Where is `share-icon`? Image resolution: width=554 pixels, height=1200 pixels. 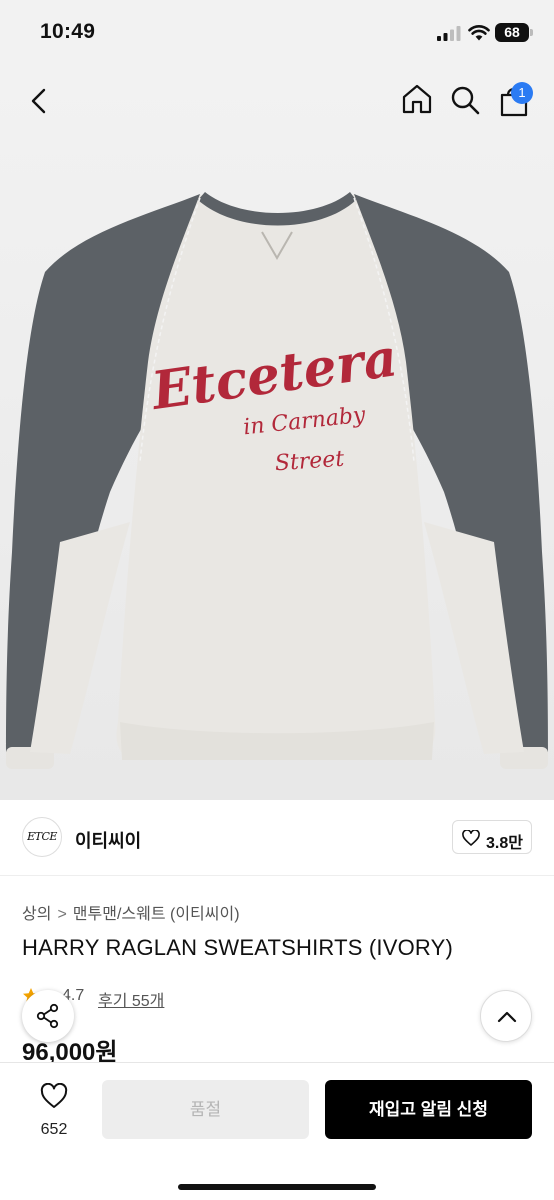 share-icon is located at coordinates (47, 1016).